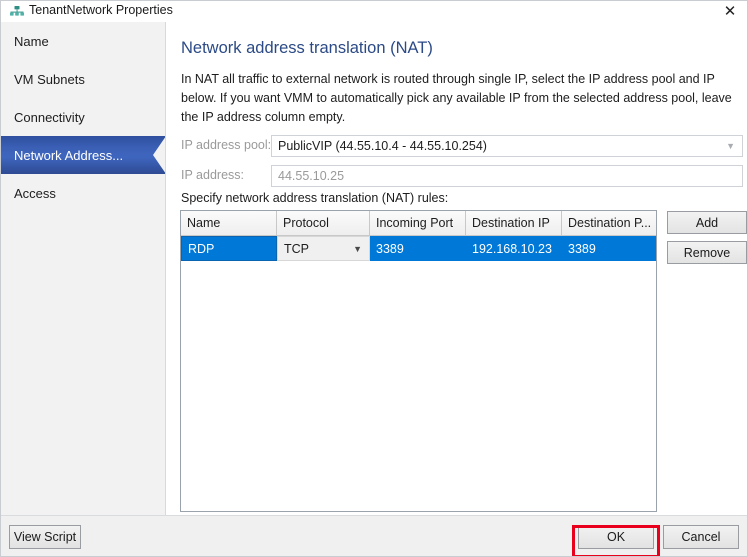 The width and height of the screenshot is (748, 557). I want to click on sidebar-item-label: Access, so click(35, 193).